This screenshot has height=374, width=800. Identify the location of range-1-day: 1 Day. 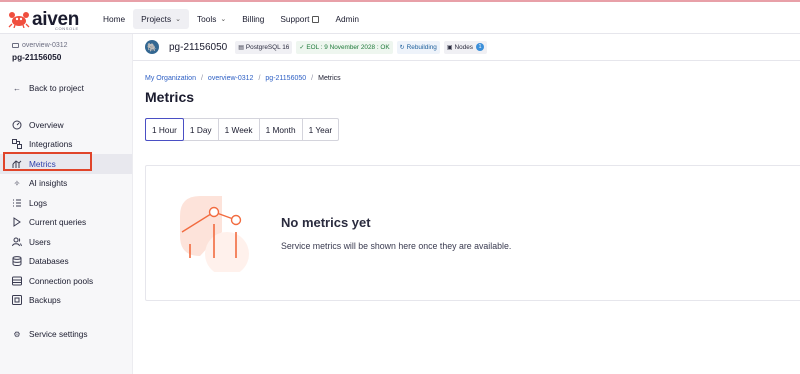
(201, 129).